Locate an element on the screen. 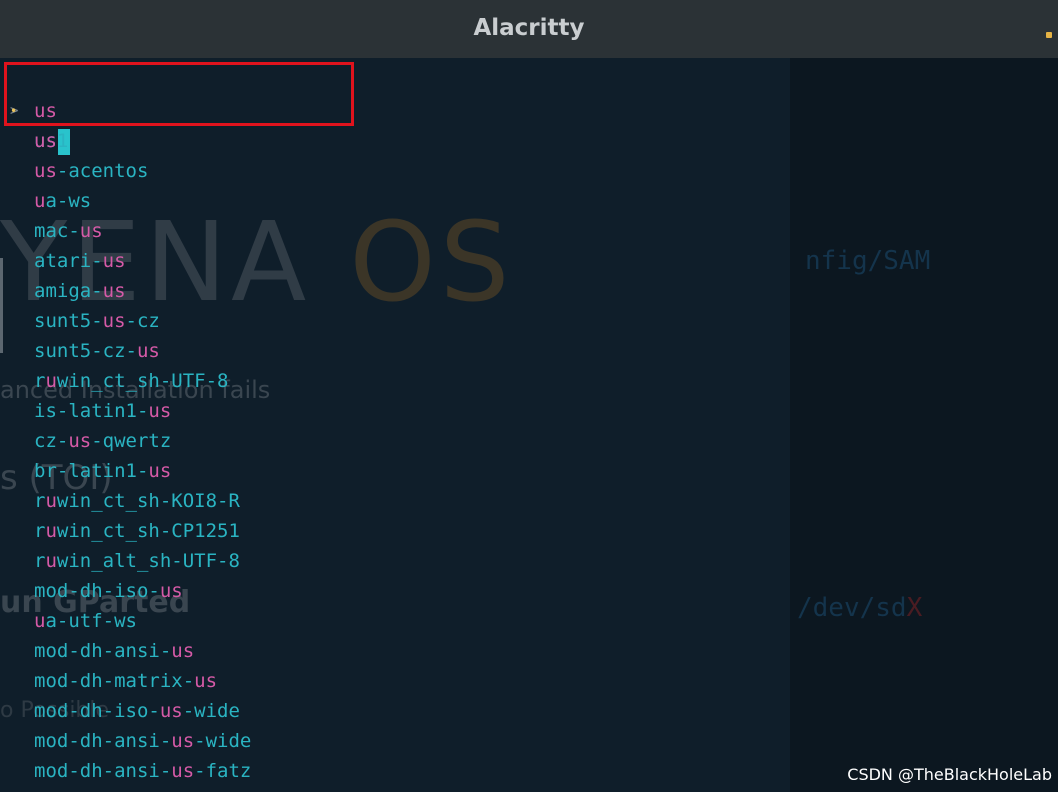 The image size is (1058, 792). result-item: us-acentos is located at coordinates (74, 171).